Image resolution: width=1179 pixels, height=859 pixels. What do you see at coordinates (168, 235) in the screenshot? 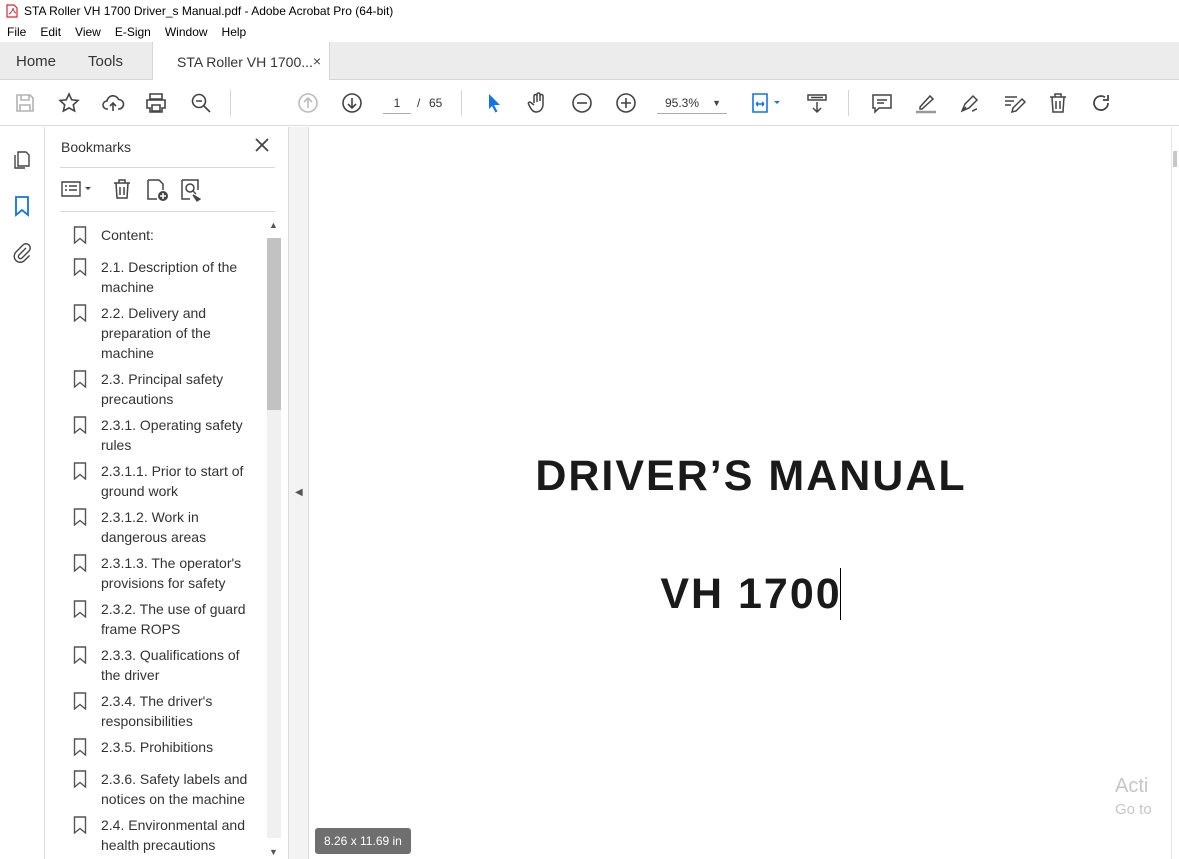
I see `bookmark-item: Content:` at bounding box center [168, 235].